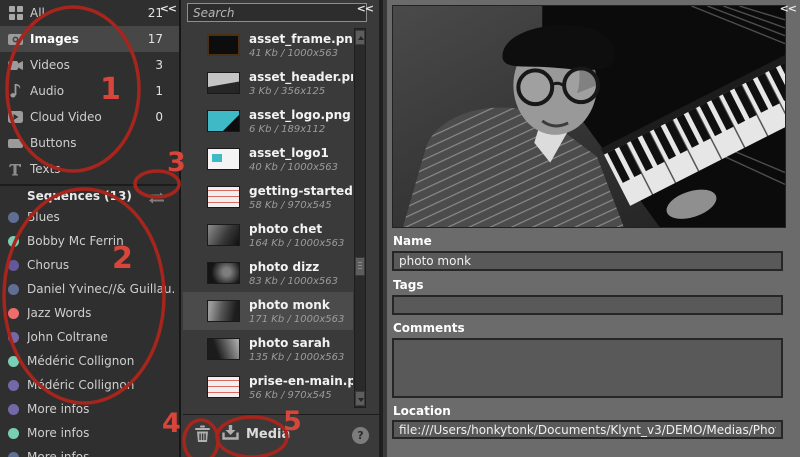 This screenshot has height=457, width=800. What do you see at coordinates (89, 143) in the screenshot?
I see `sidebar-item-buttons: Buttons` at bounding box center [89, 143].